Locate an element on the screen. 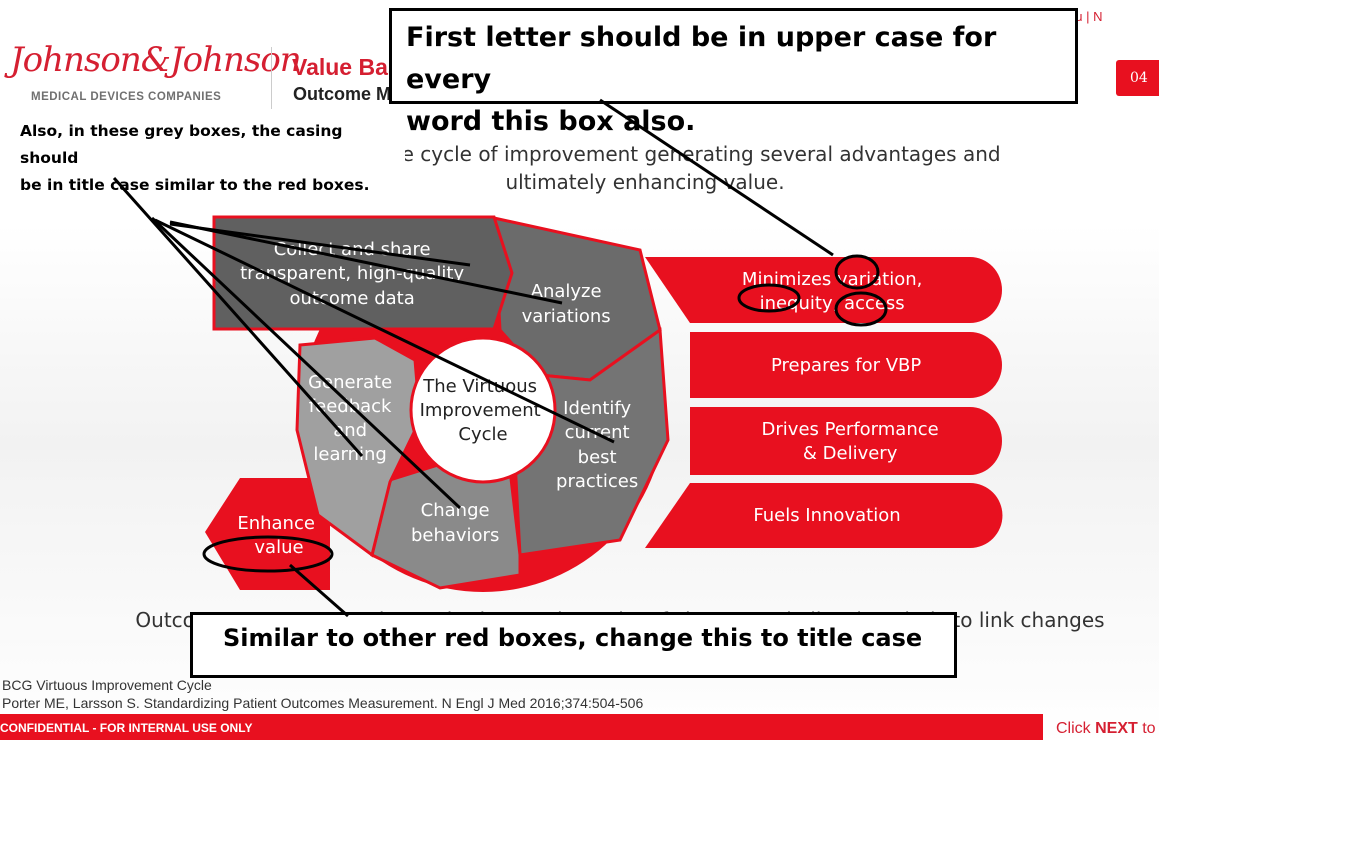  confidential-label: CONFIDENTIAL - FOR INTERNAL USE ONLY is located at coordinates (126, 728).